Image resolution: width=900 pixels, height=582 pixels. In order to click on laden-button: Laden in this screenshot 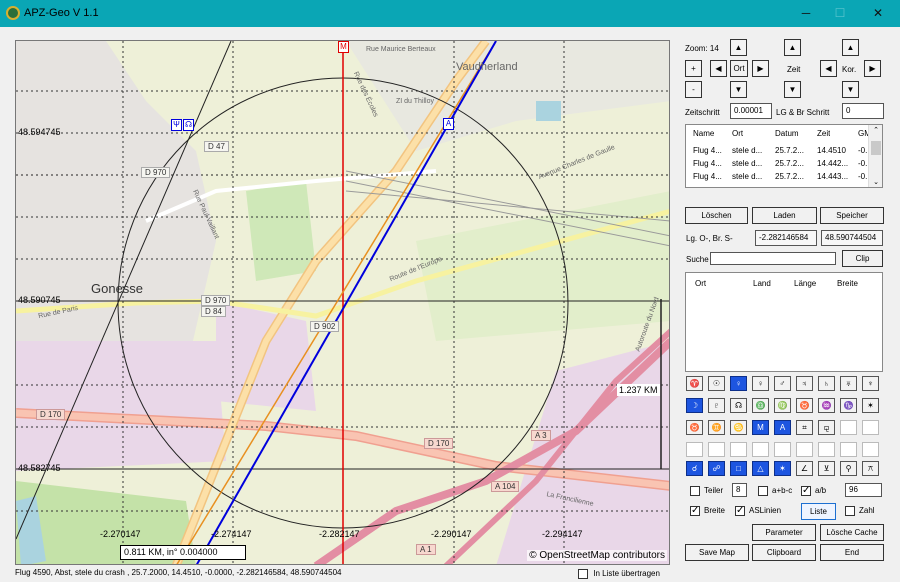, I will do `click(784, 215)`.